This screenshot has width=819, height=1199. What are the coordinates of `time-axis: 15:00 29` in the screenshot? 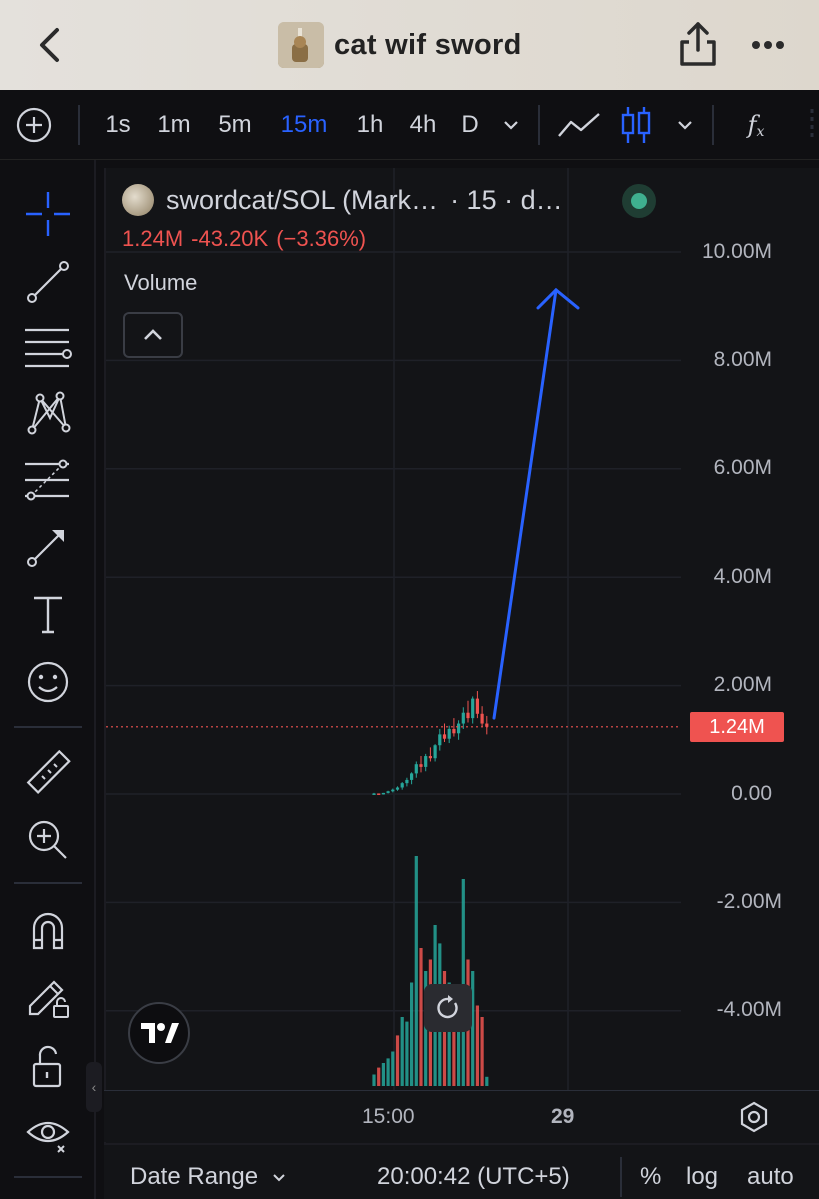 It's located at (461, 1116).